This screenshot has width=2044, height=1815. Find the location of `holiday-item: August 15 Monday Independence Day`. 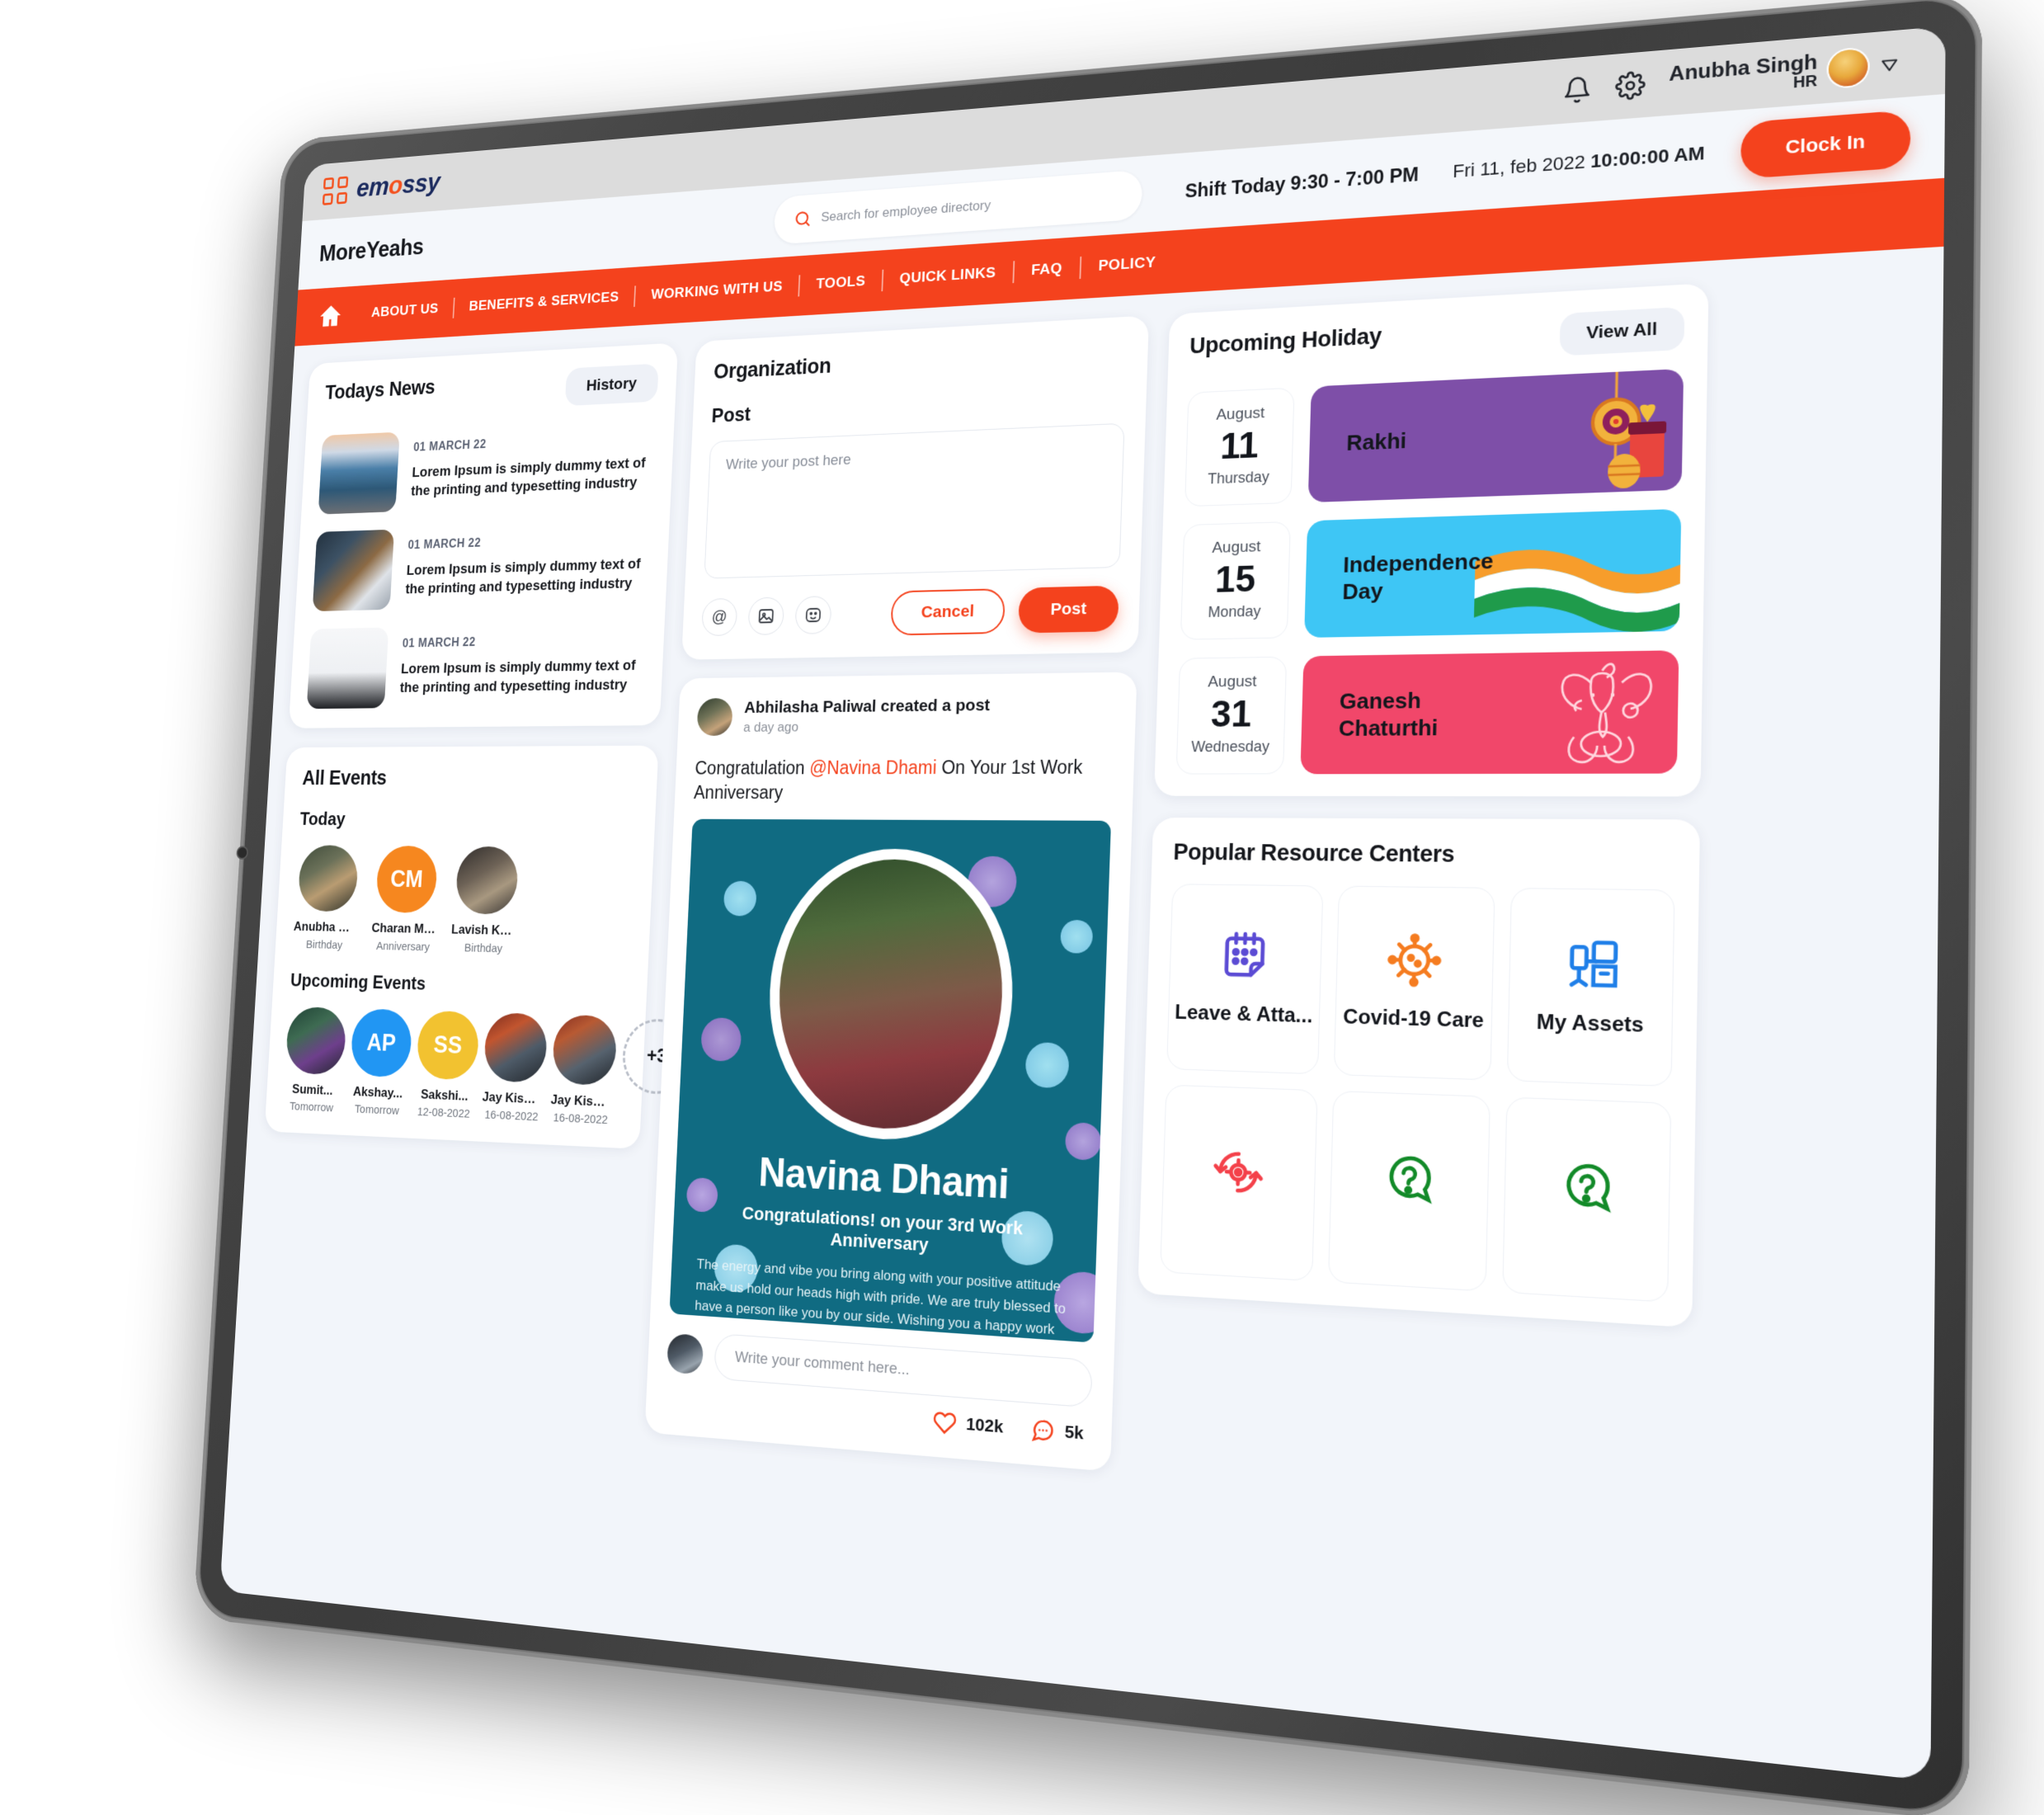

holiday-item: August 15 Monday Independence Day is located at coordinates (1430, 574).